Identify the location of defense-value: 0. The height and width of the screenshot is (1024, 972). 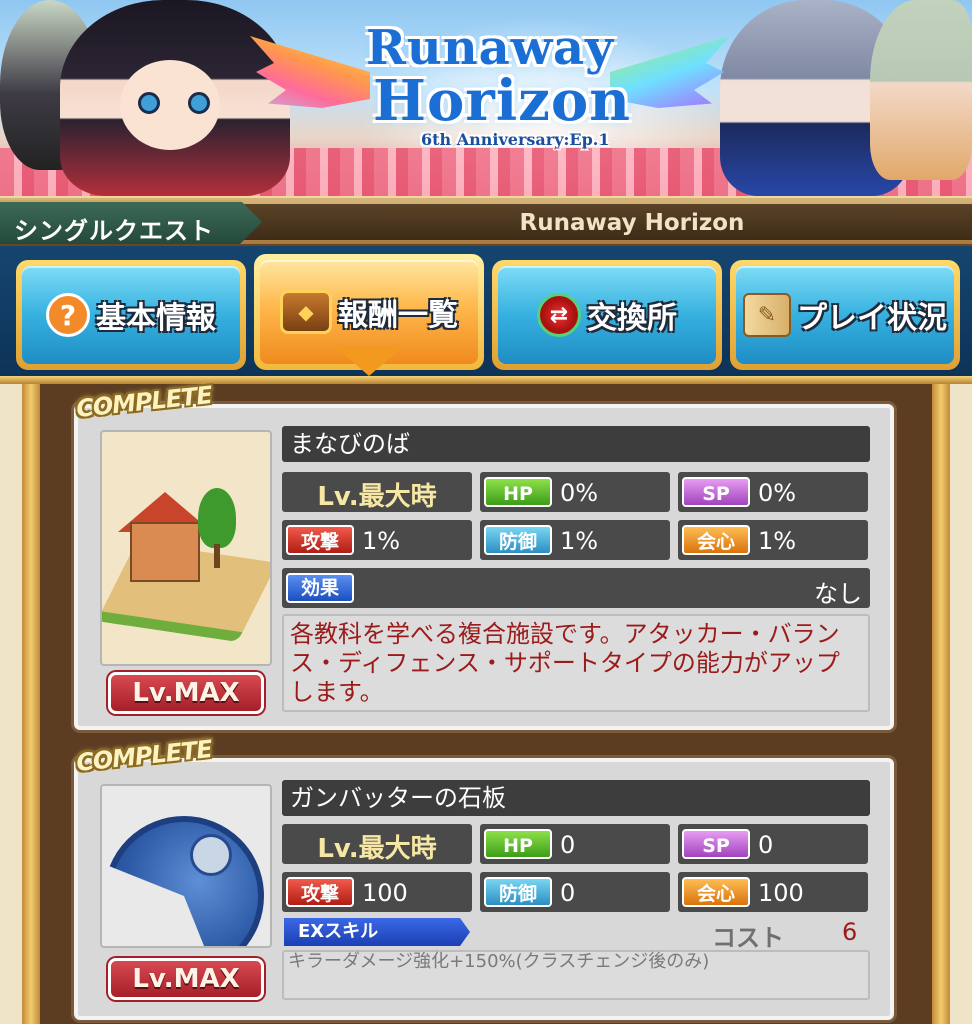
(568, 893).